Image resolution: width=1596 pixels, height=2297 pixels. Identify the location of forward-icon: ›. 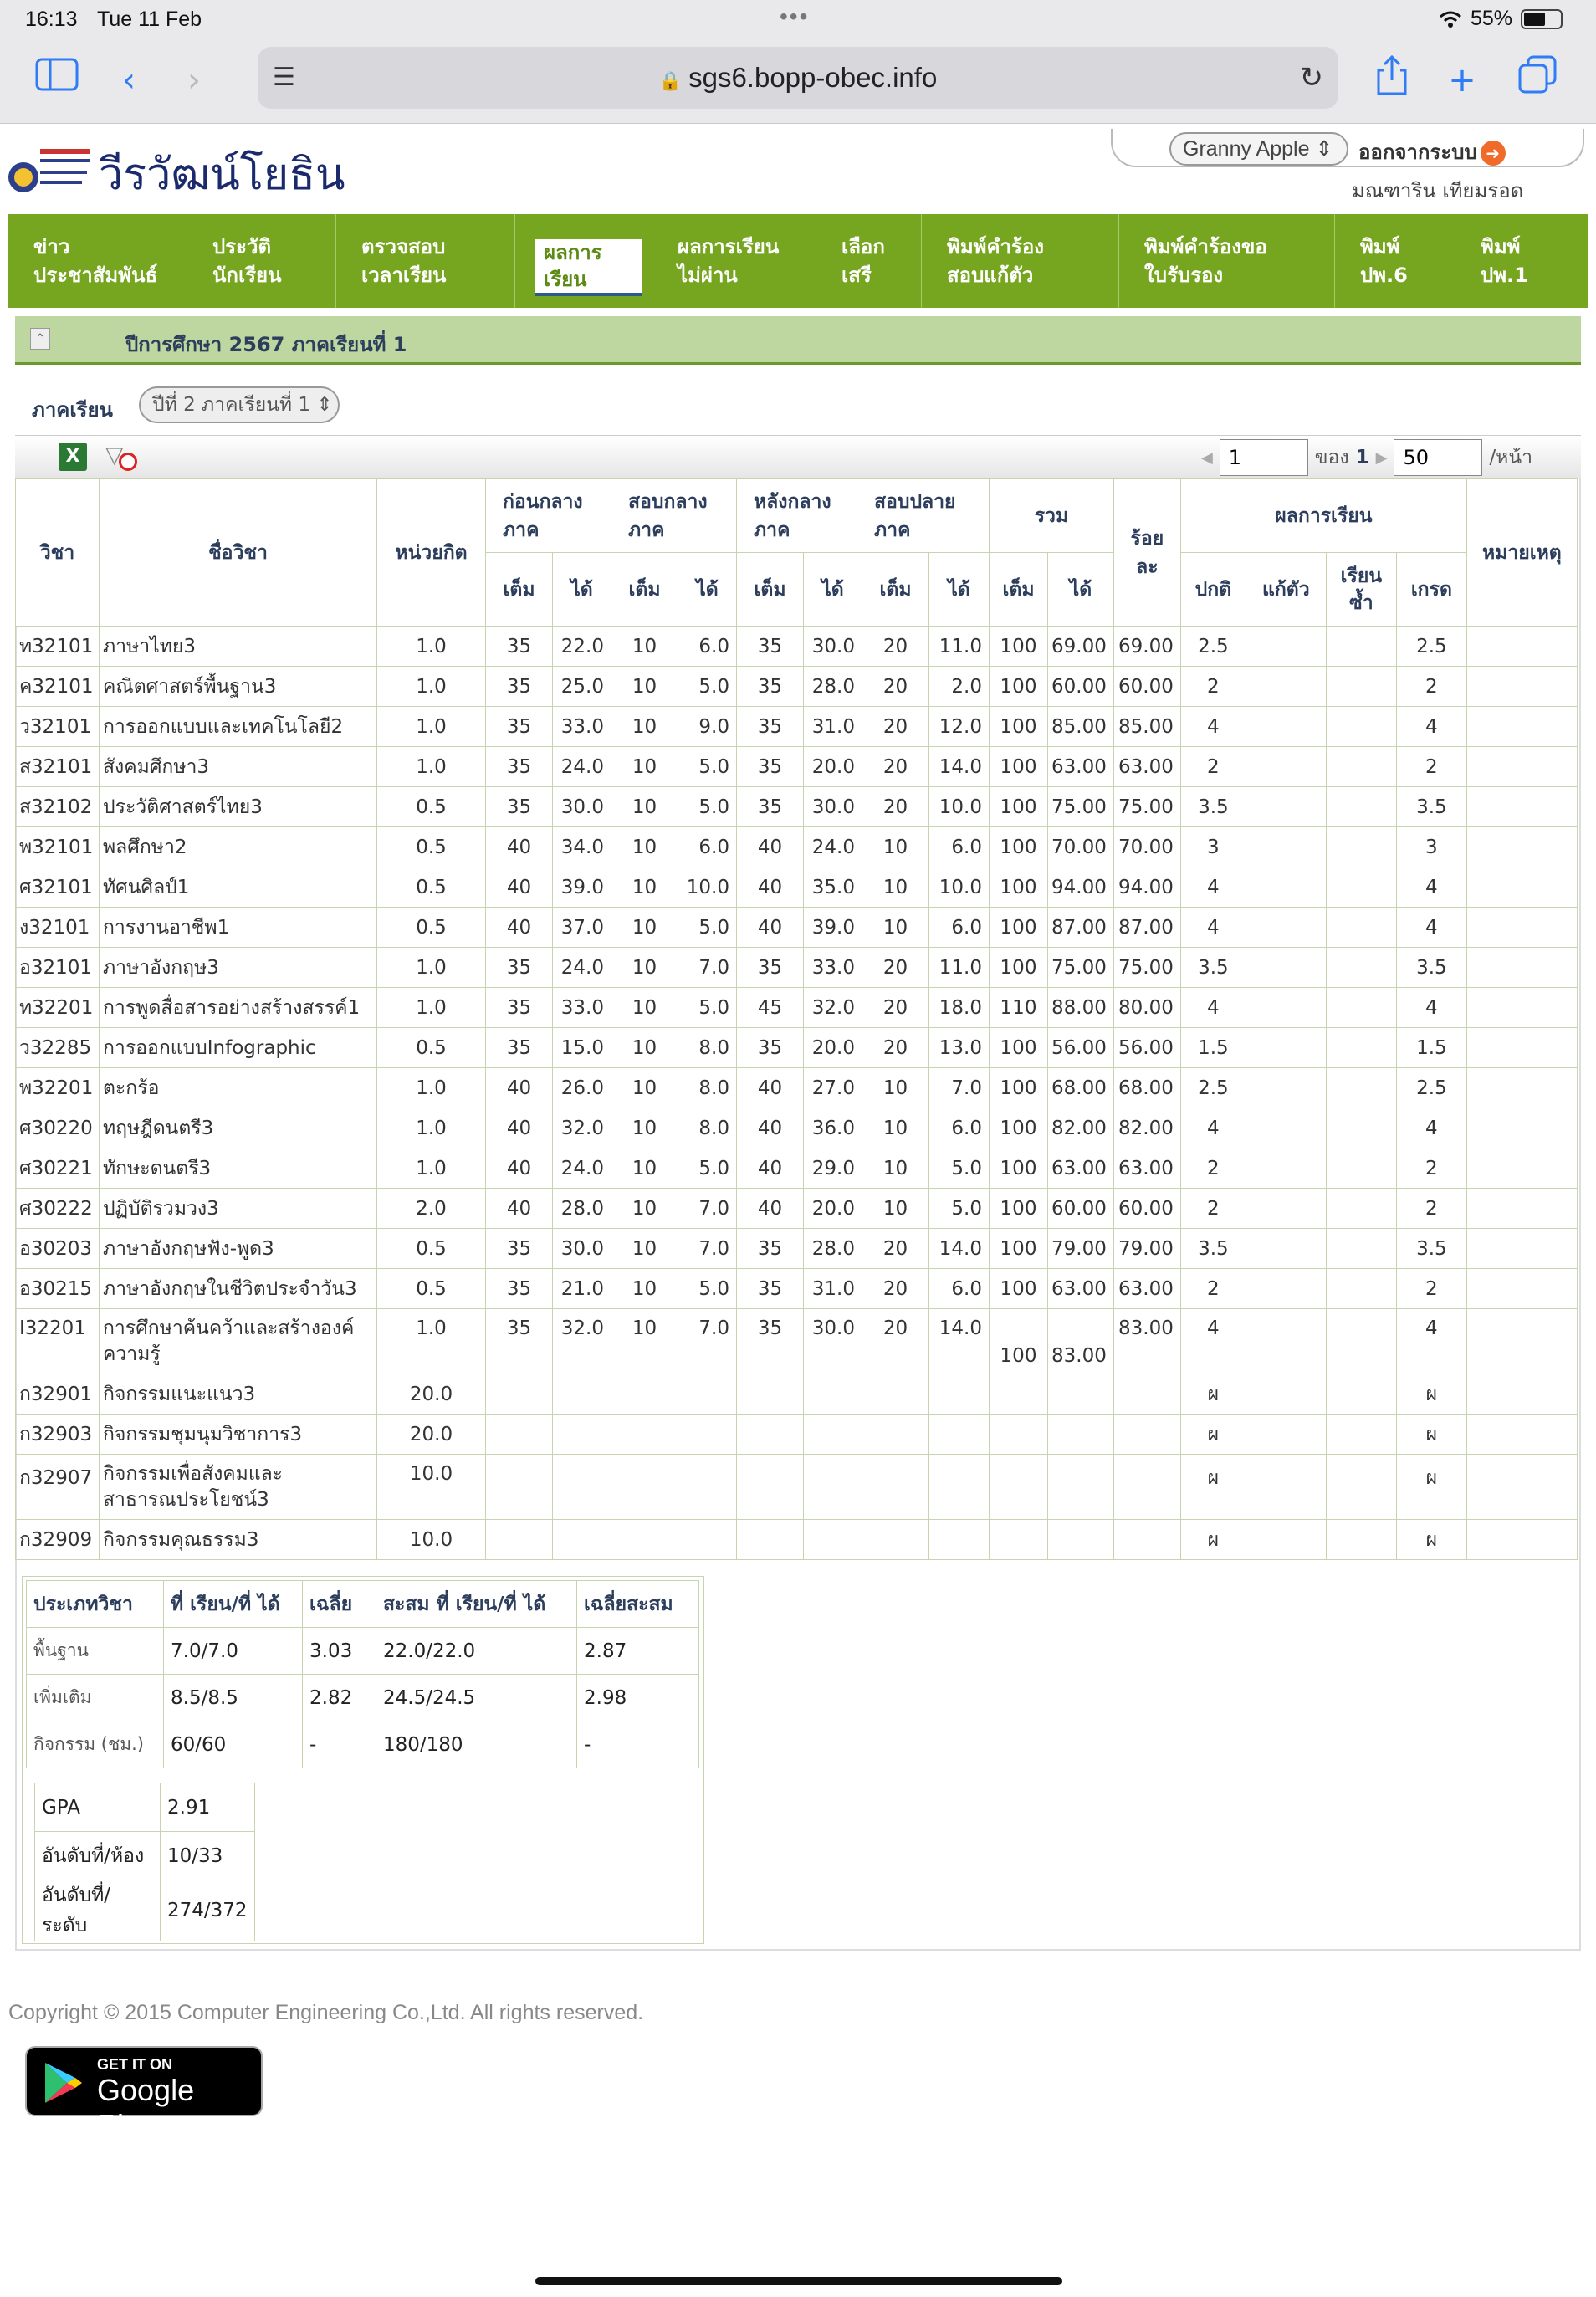
(194, 80).